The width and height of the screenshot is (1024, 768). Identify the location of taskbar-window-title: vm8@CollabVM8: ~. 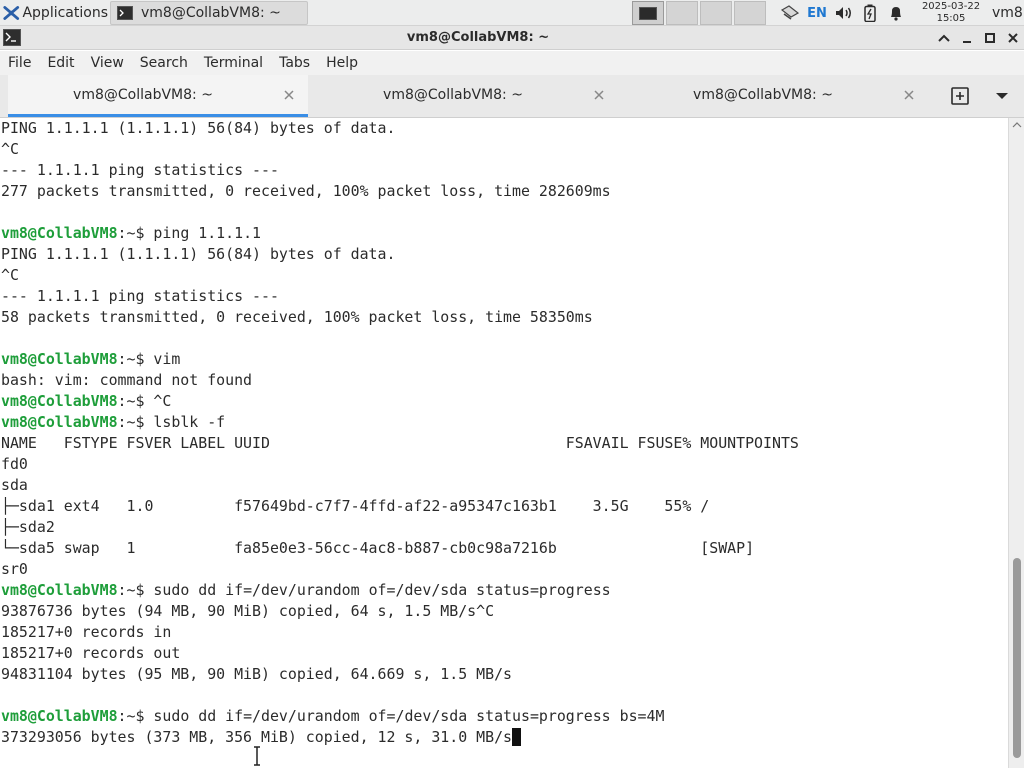
(211, 13).